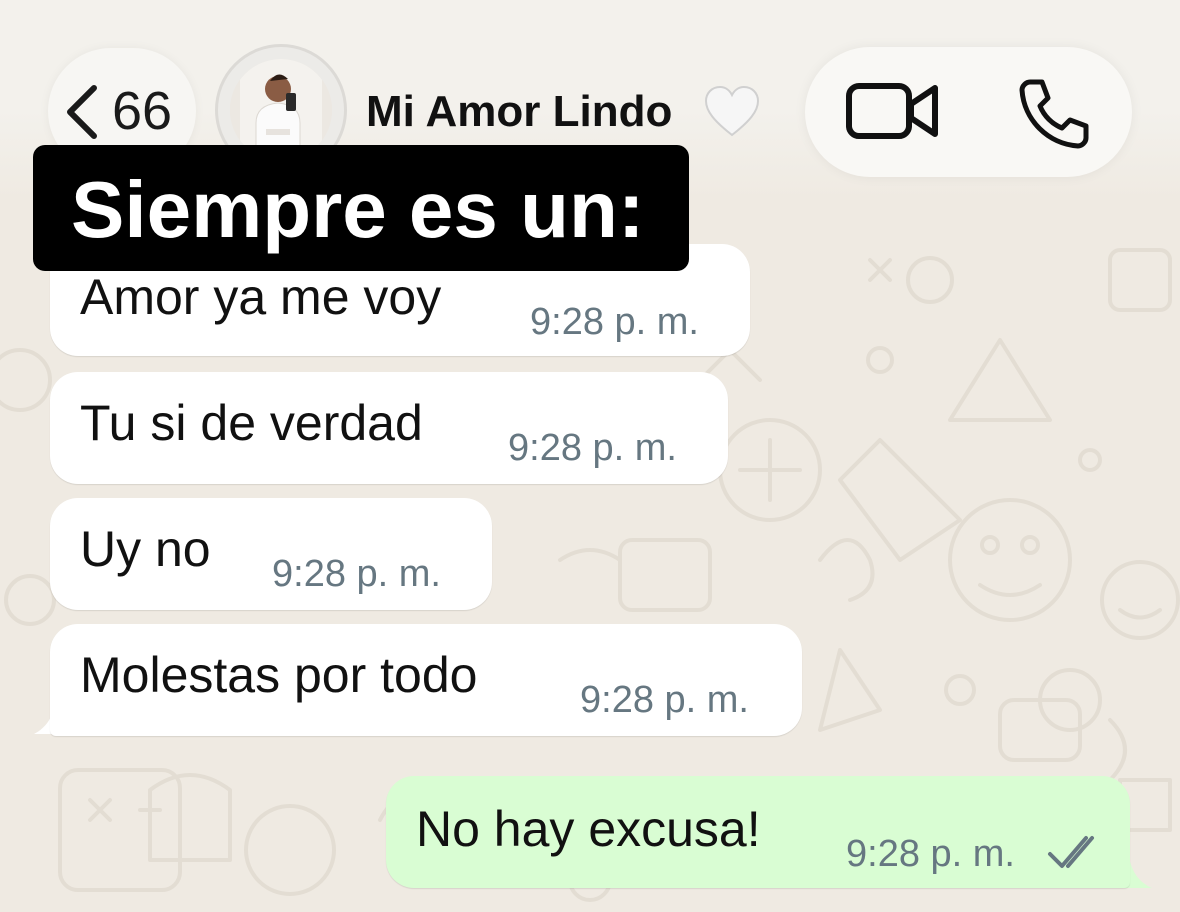  What do you see at coordinates (142, 111) in the screenshot?
I see `unread-count: 66` at bounding box center [142, 111].